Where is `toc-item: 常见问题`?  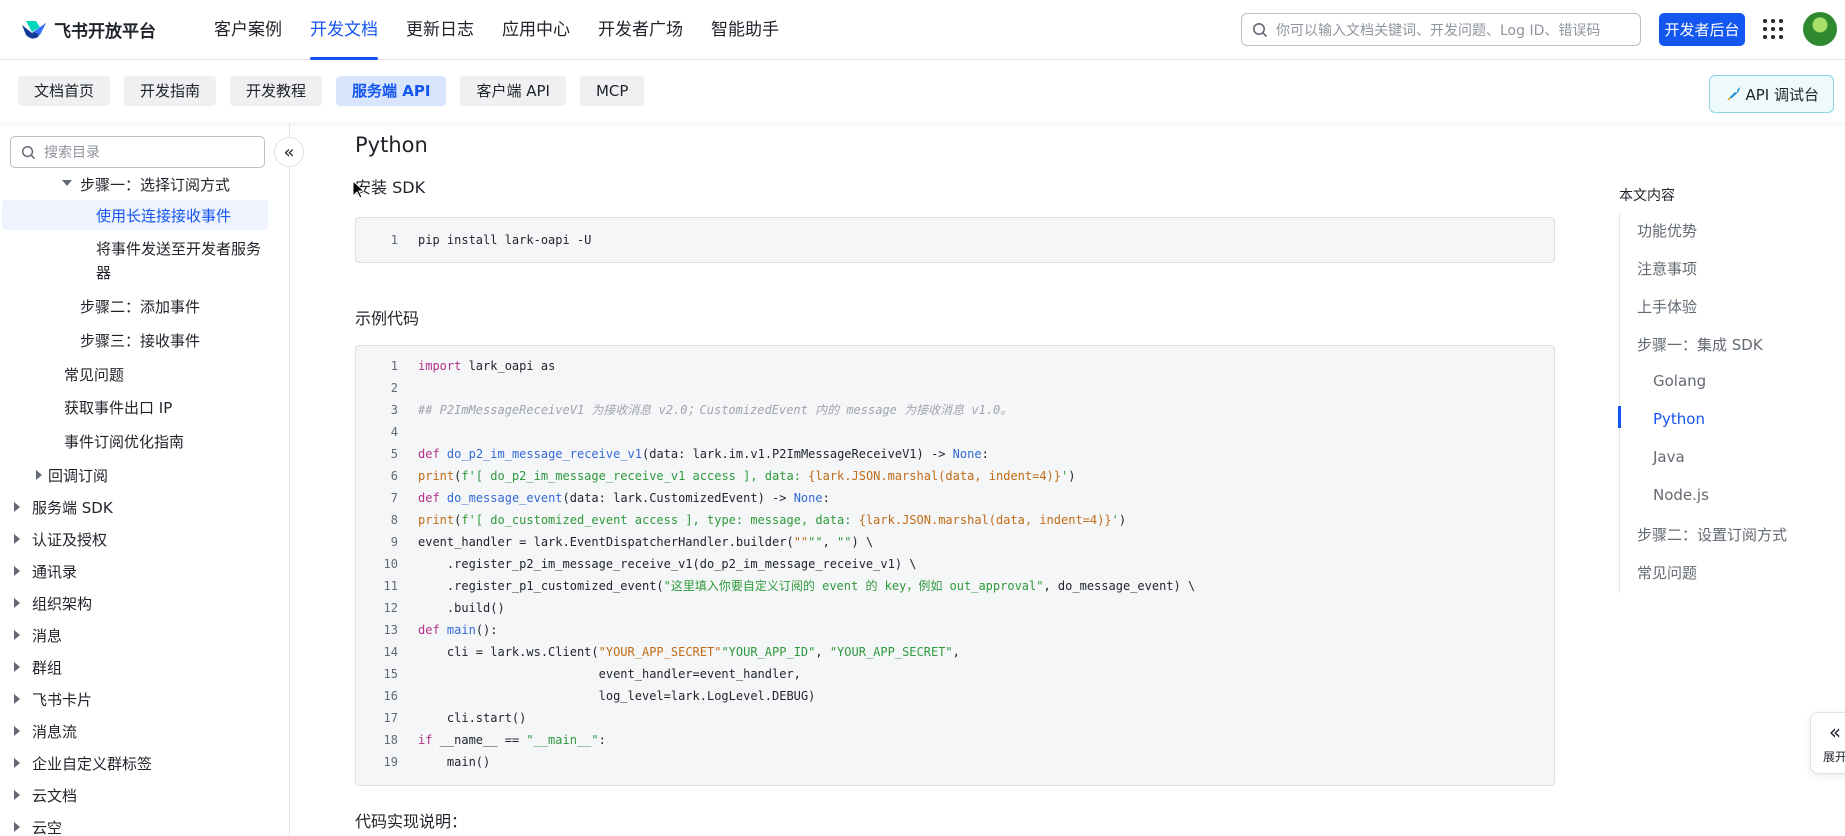
toc-item: 常见问题 is located at coordinates (1667, 572).